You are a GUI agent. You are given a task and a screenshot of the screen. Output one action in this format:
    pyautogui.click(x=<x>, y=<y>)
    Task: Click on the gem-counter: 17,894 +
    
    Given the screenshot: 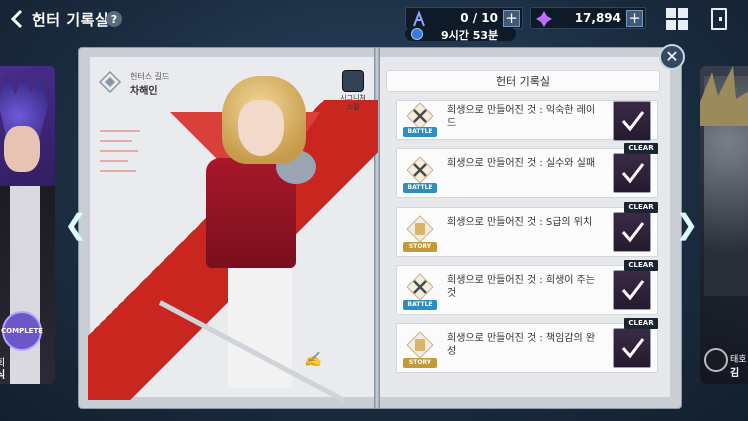 What is the action you would take?
    pyautogui.click(x=588, y=18)
    